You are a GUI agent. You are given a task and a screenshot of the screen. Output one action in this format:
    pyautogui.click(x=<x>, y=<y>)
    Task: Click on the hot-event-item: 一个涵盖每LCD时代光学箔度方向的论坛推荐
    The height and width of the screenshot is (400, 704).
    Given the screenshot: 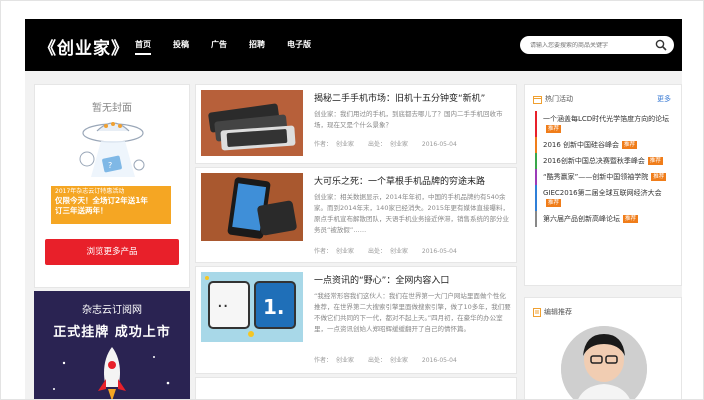 What is the action you would take?
    pyautogui.click(x=605, y=124)
    